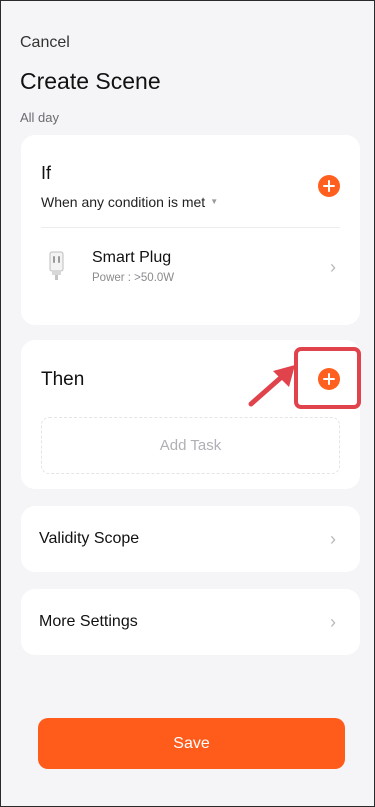 Image resolution: width=375 pixels, height=807 pixels. I want to click on then-heading: Then, so click(63, 379).